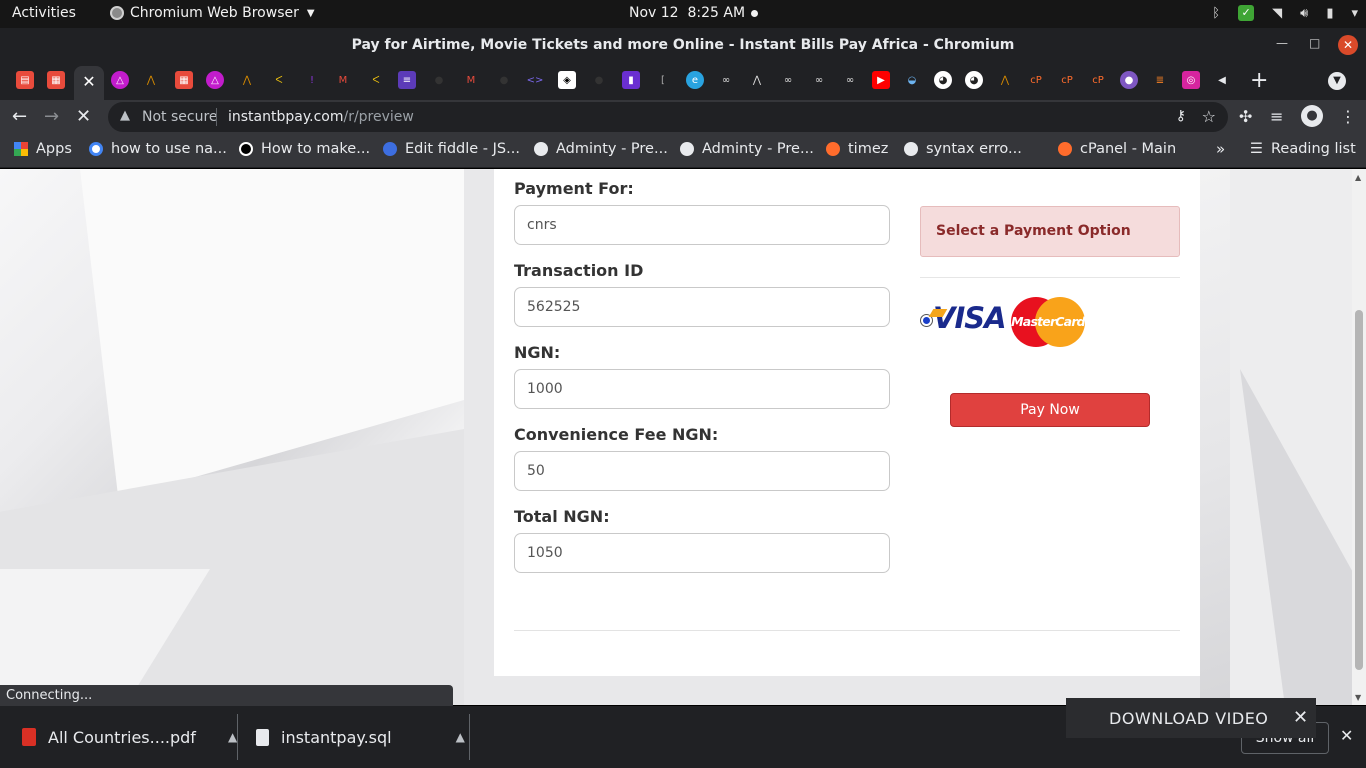  I want to click on bluetooth-icon: ᛒ, so click(1216, 13).